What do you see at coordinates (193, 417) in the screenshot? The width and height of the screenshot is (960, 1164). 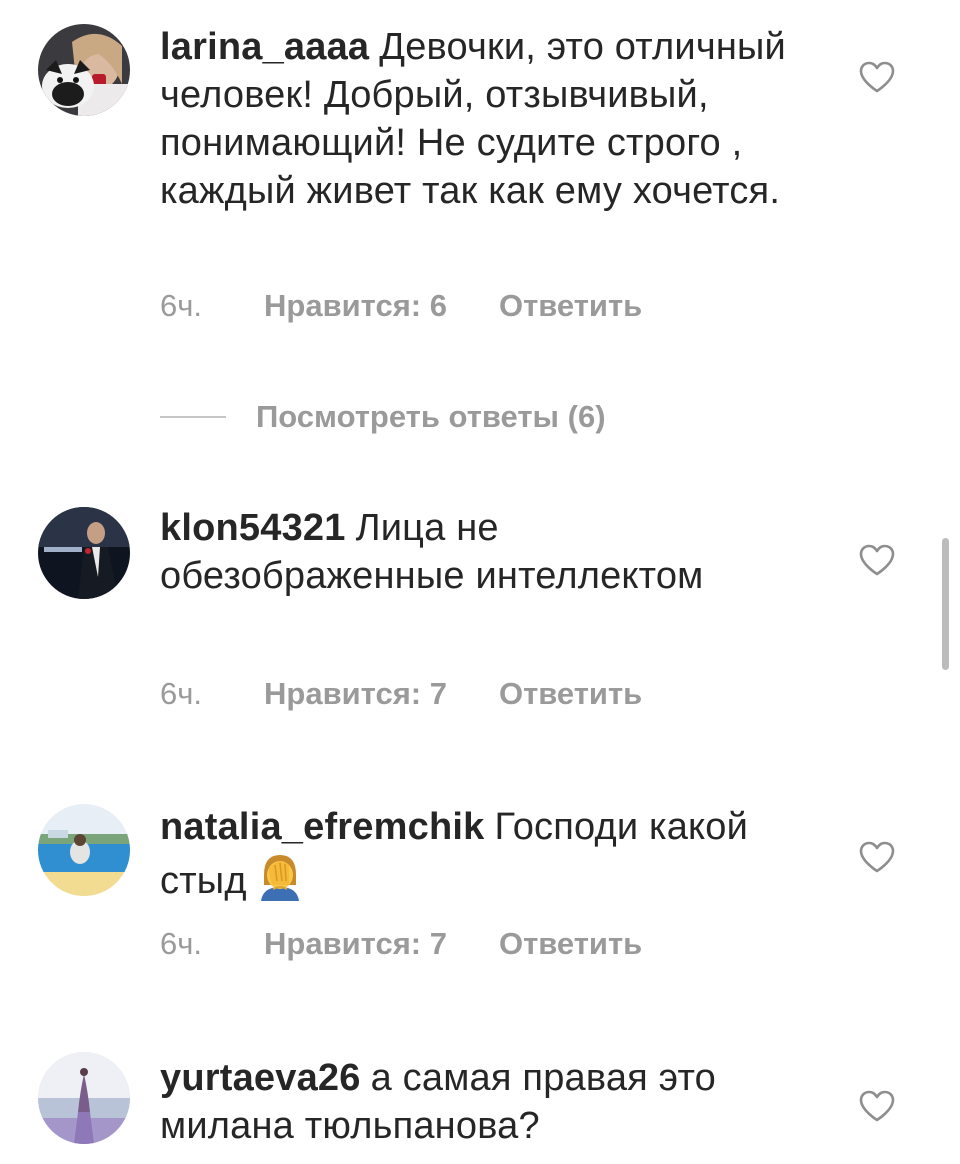 I see `replies-divider` at bounding box center [193, 417].